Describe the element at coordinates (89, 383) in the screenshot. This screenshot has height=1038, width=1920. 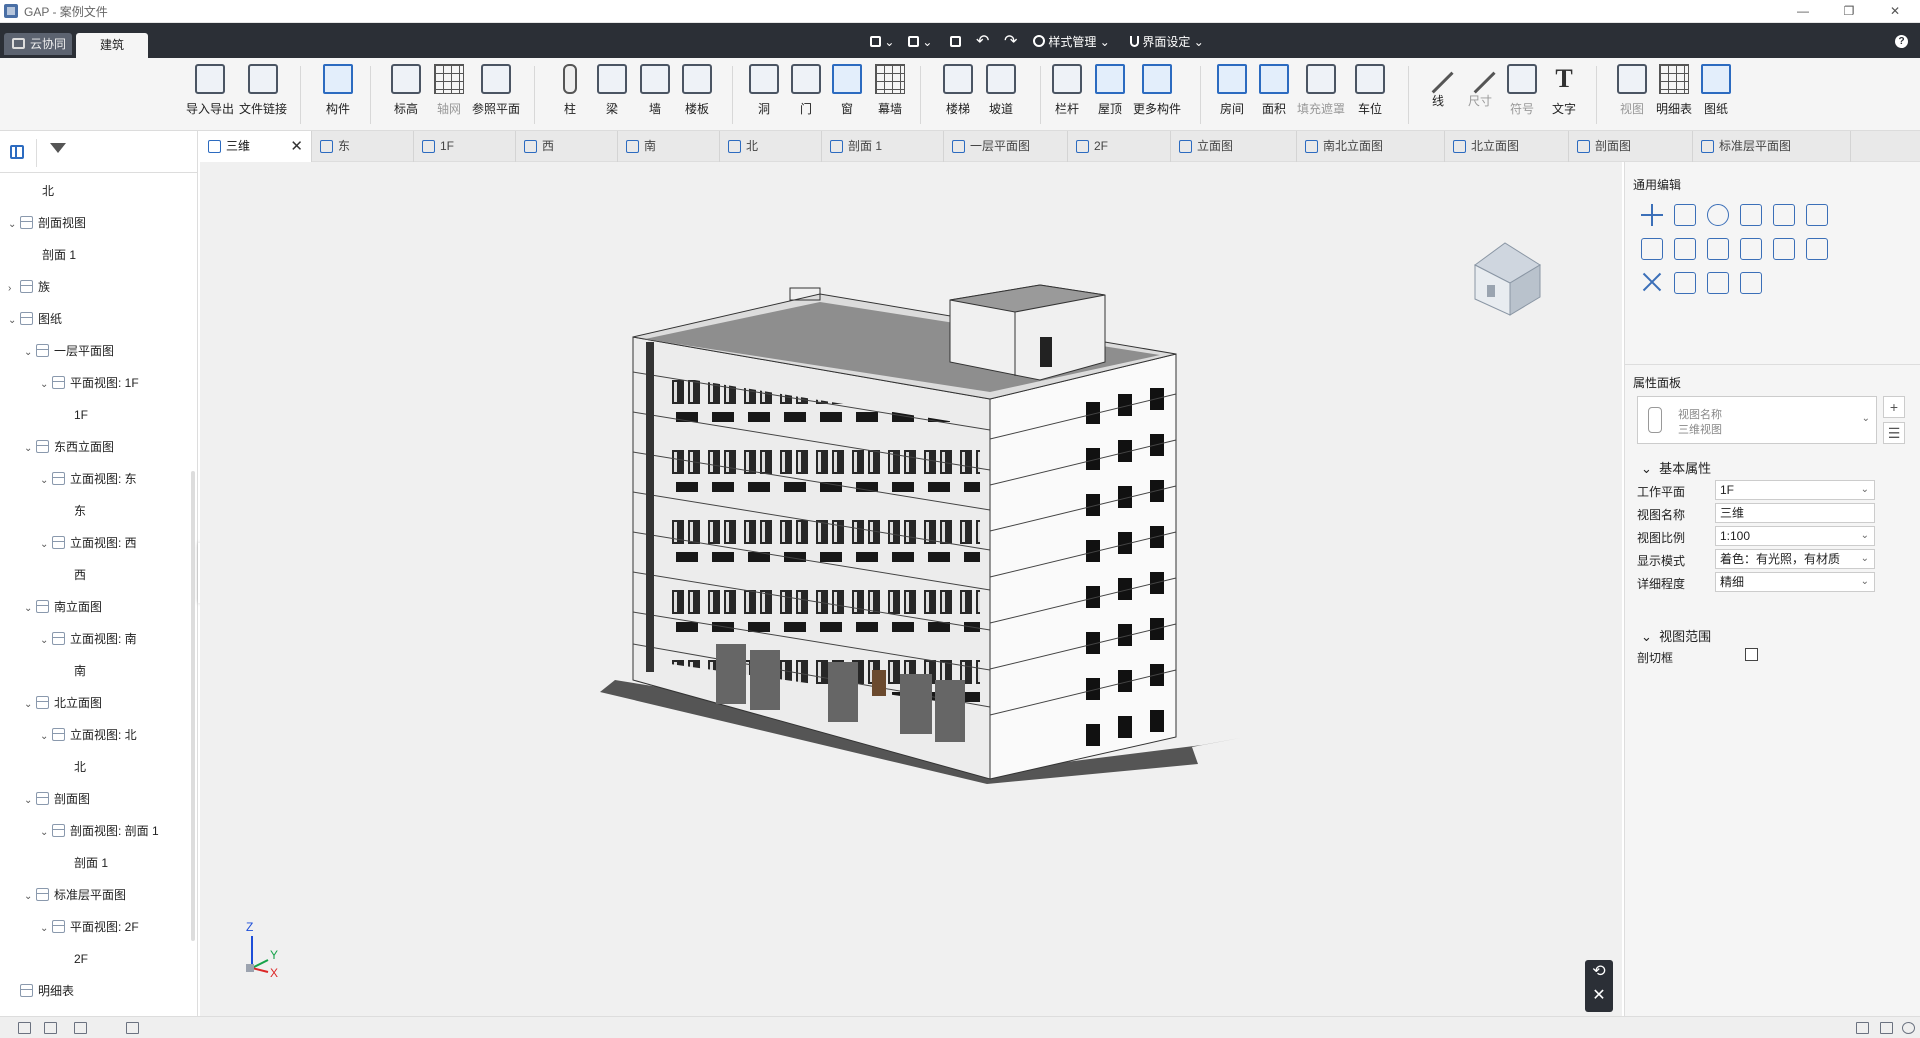
I see `tree-node: ⌄ 平面视图: 1F` at that location.